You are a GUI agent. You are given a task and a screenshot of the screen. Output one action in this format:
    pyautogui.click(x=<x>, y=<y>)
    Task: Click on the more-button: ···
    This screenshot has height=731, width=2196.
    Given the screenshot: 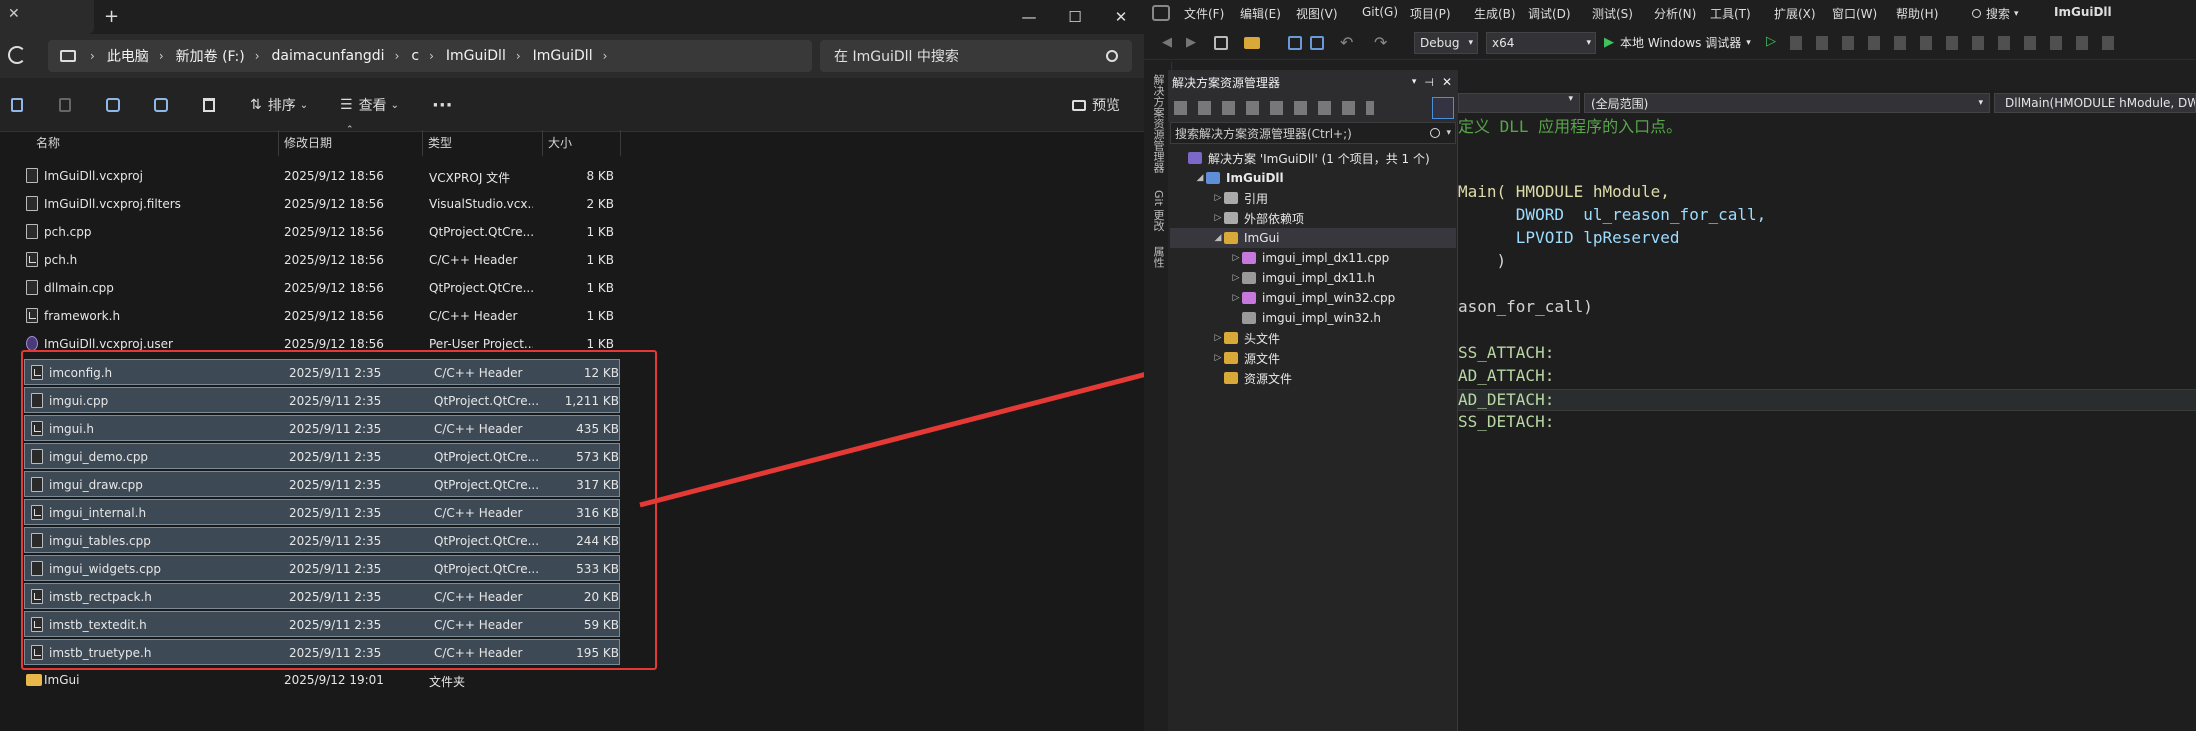 What is the action you would take?
    pyautogui.click(x=442, y=105)
    